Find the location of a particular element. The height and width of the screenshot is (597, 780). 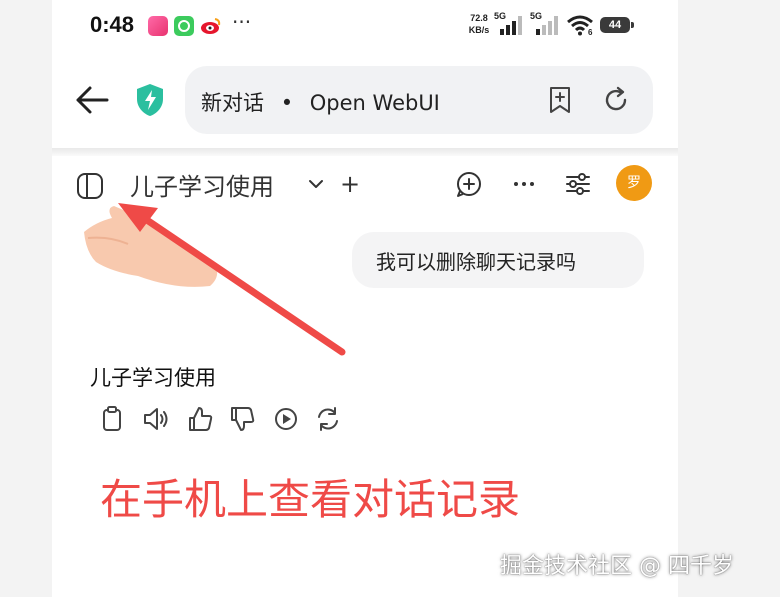

status-time: 0:48 is located at coordinates (112, 24).